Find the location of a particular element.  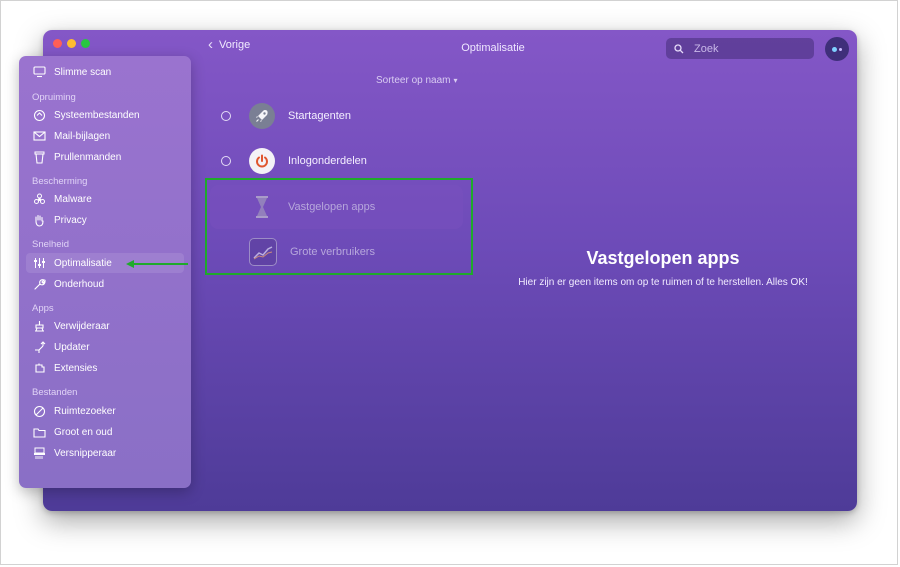

list-item-label: Startagenten is located at coordinates (319, 116).